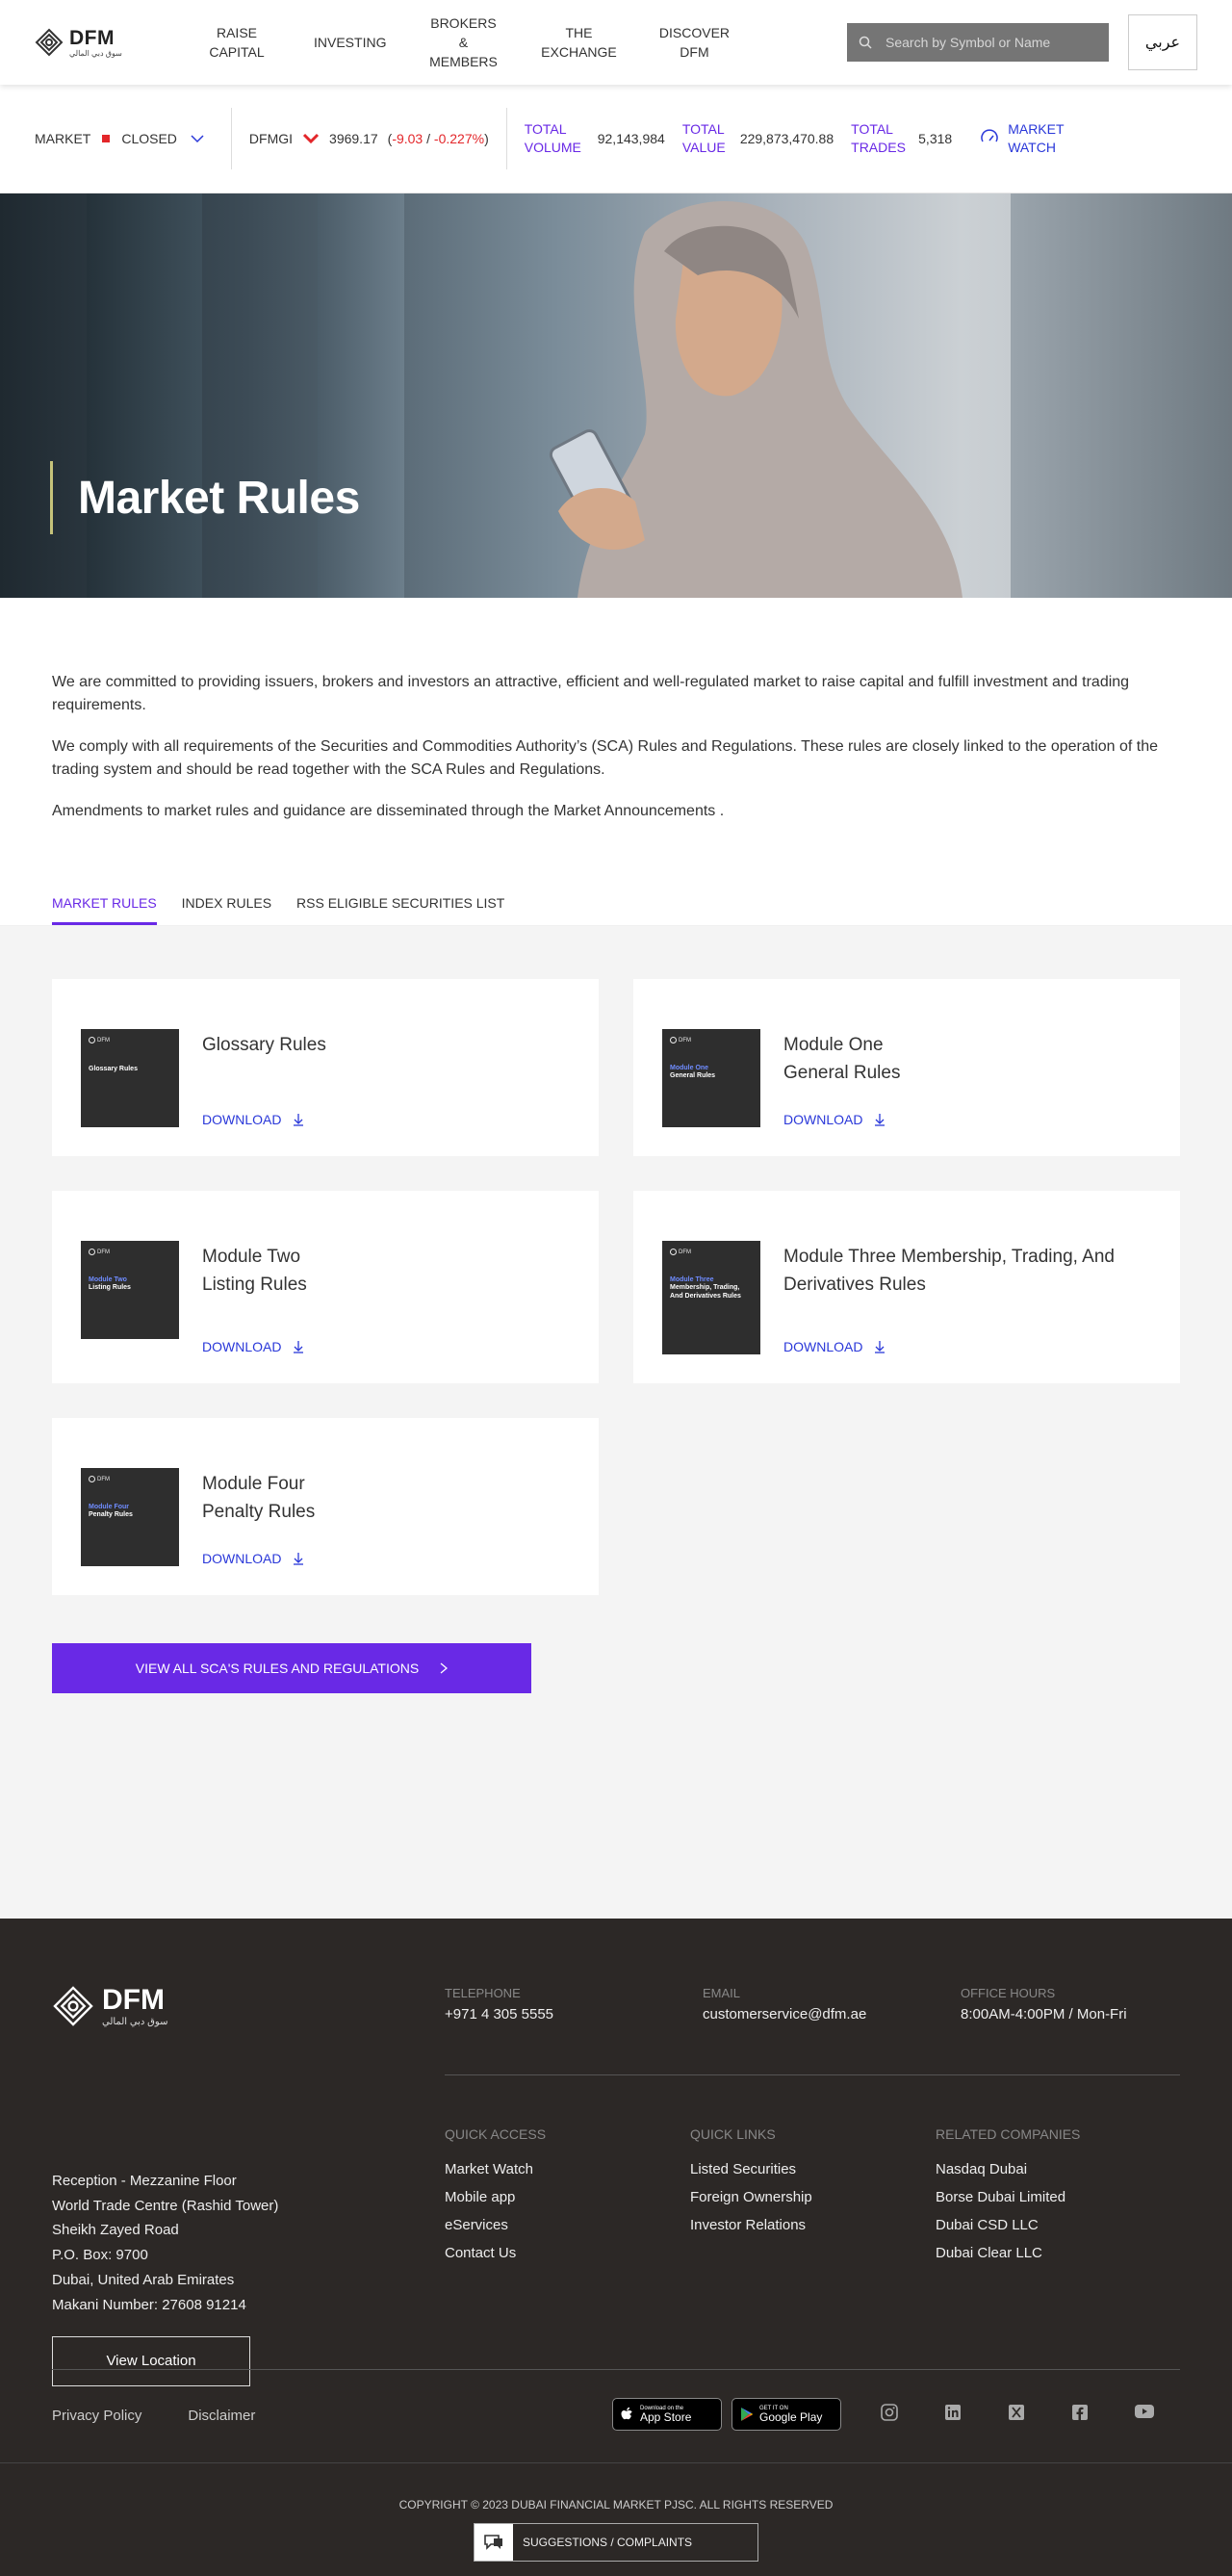 The width and height of the screenshot is (1232, 2576). Describe the element at coordinates (1080, 2415) in the screenshot. I see `facebook-icon` at that location.